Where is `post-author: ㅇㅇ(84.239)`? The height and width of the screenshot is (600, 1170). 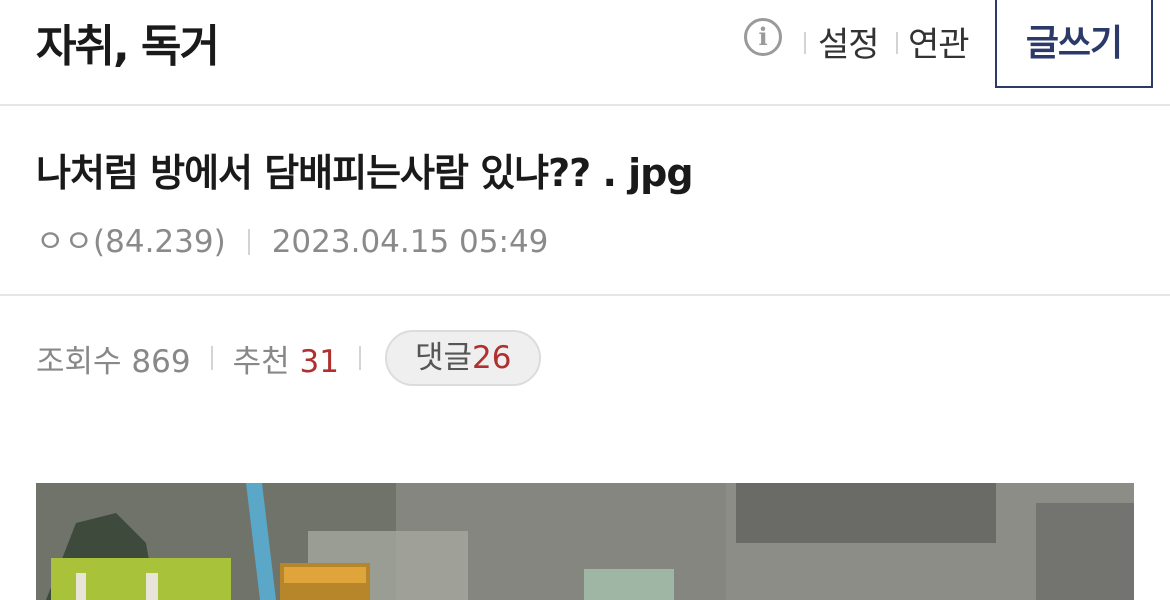 post-author: ㅇㅇ(84.239) is located at coordinates (131, 242).